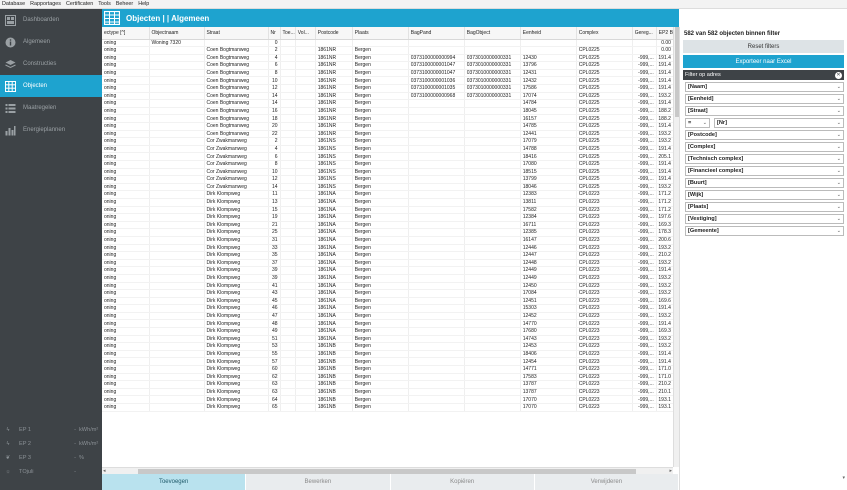 This screenshot has height=490, width=847. Describe the element at coordinates (764, 147) in the screenshot. I see `complex-filter-select: [Complex] ⌄` at that location.